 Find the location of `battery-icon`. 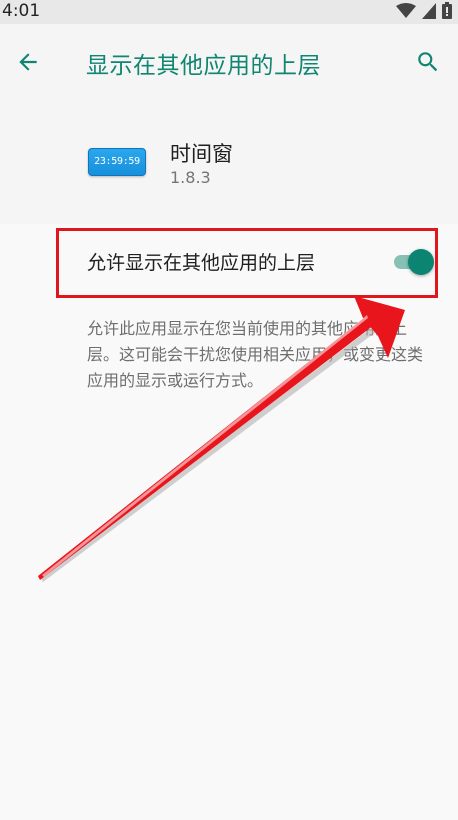

battery-icon is located at coordinates (447, 12).